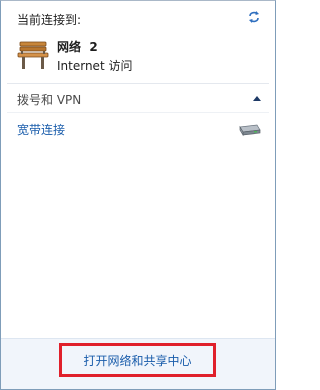 This screenshot has width=320, height=390. I want to click on dialup-section-title: 拨号和 VPN, so click(49, 100).